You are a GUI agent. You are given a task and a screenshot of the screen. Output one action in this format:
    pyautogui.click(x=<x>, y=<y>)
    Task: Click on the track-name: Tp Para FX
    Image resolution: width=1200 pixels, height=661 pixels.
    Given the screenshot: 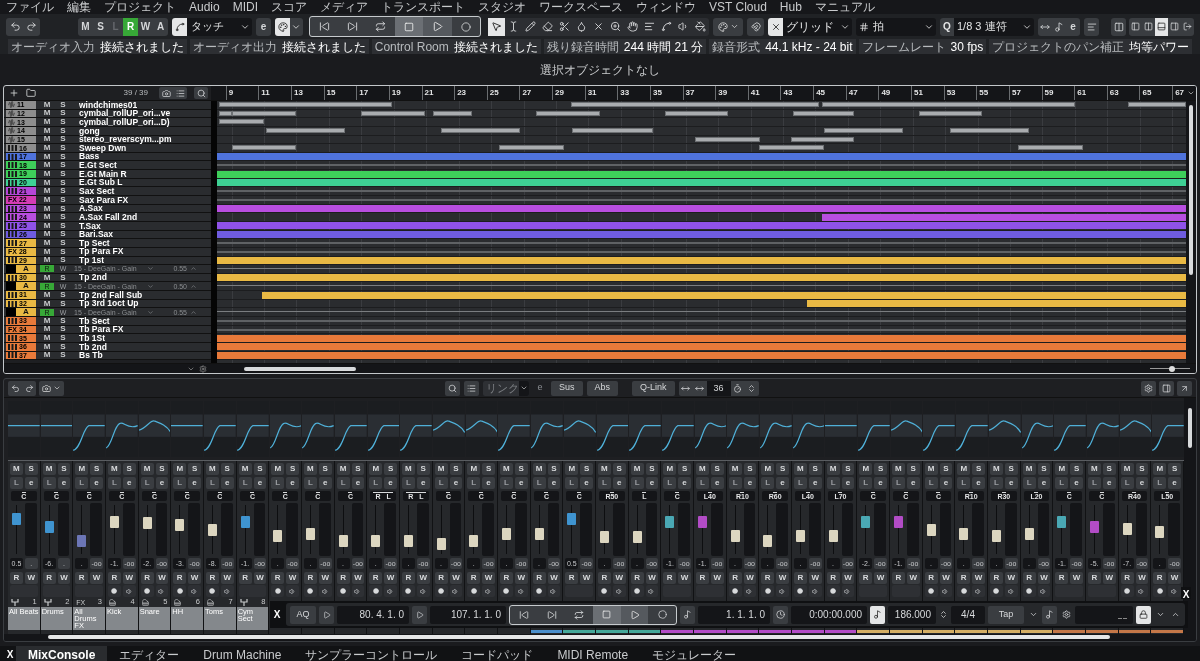 What is the action you would take?
    pyautogui.click(x=101, y=251)
    